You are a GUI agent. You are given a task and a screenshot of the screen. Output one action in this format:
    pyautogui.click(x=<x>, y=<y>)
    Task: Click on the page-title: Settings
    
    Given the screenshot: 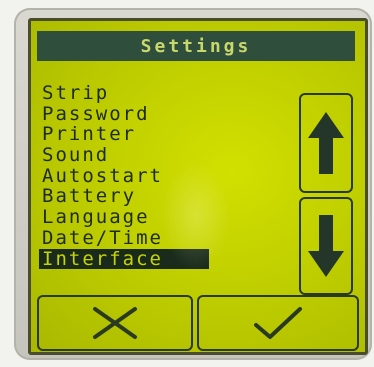 What is the action you would take?
    pyautogui.click(x=196, y=46)
    